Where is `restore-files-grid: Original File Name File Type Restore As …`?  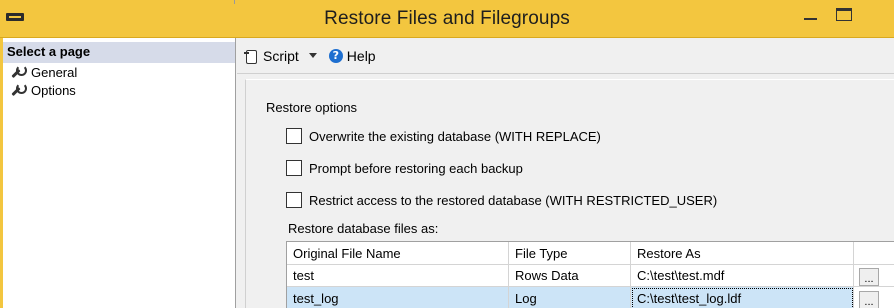
restore-files-grid: Original File Name File Type Restore As … is located at coordinates (590, 274).